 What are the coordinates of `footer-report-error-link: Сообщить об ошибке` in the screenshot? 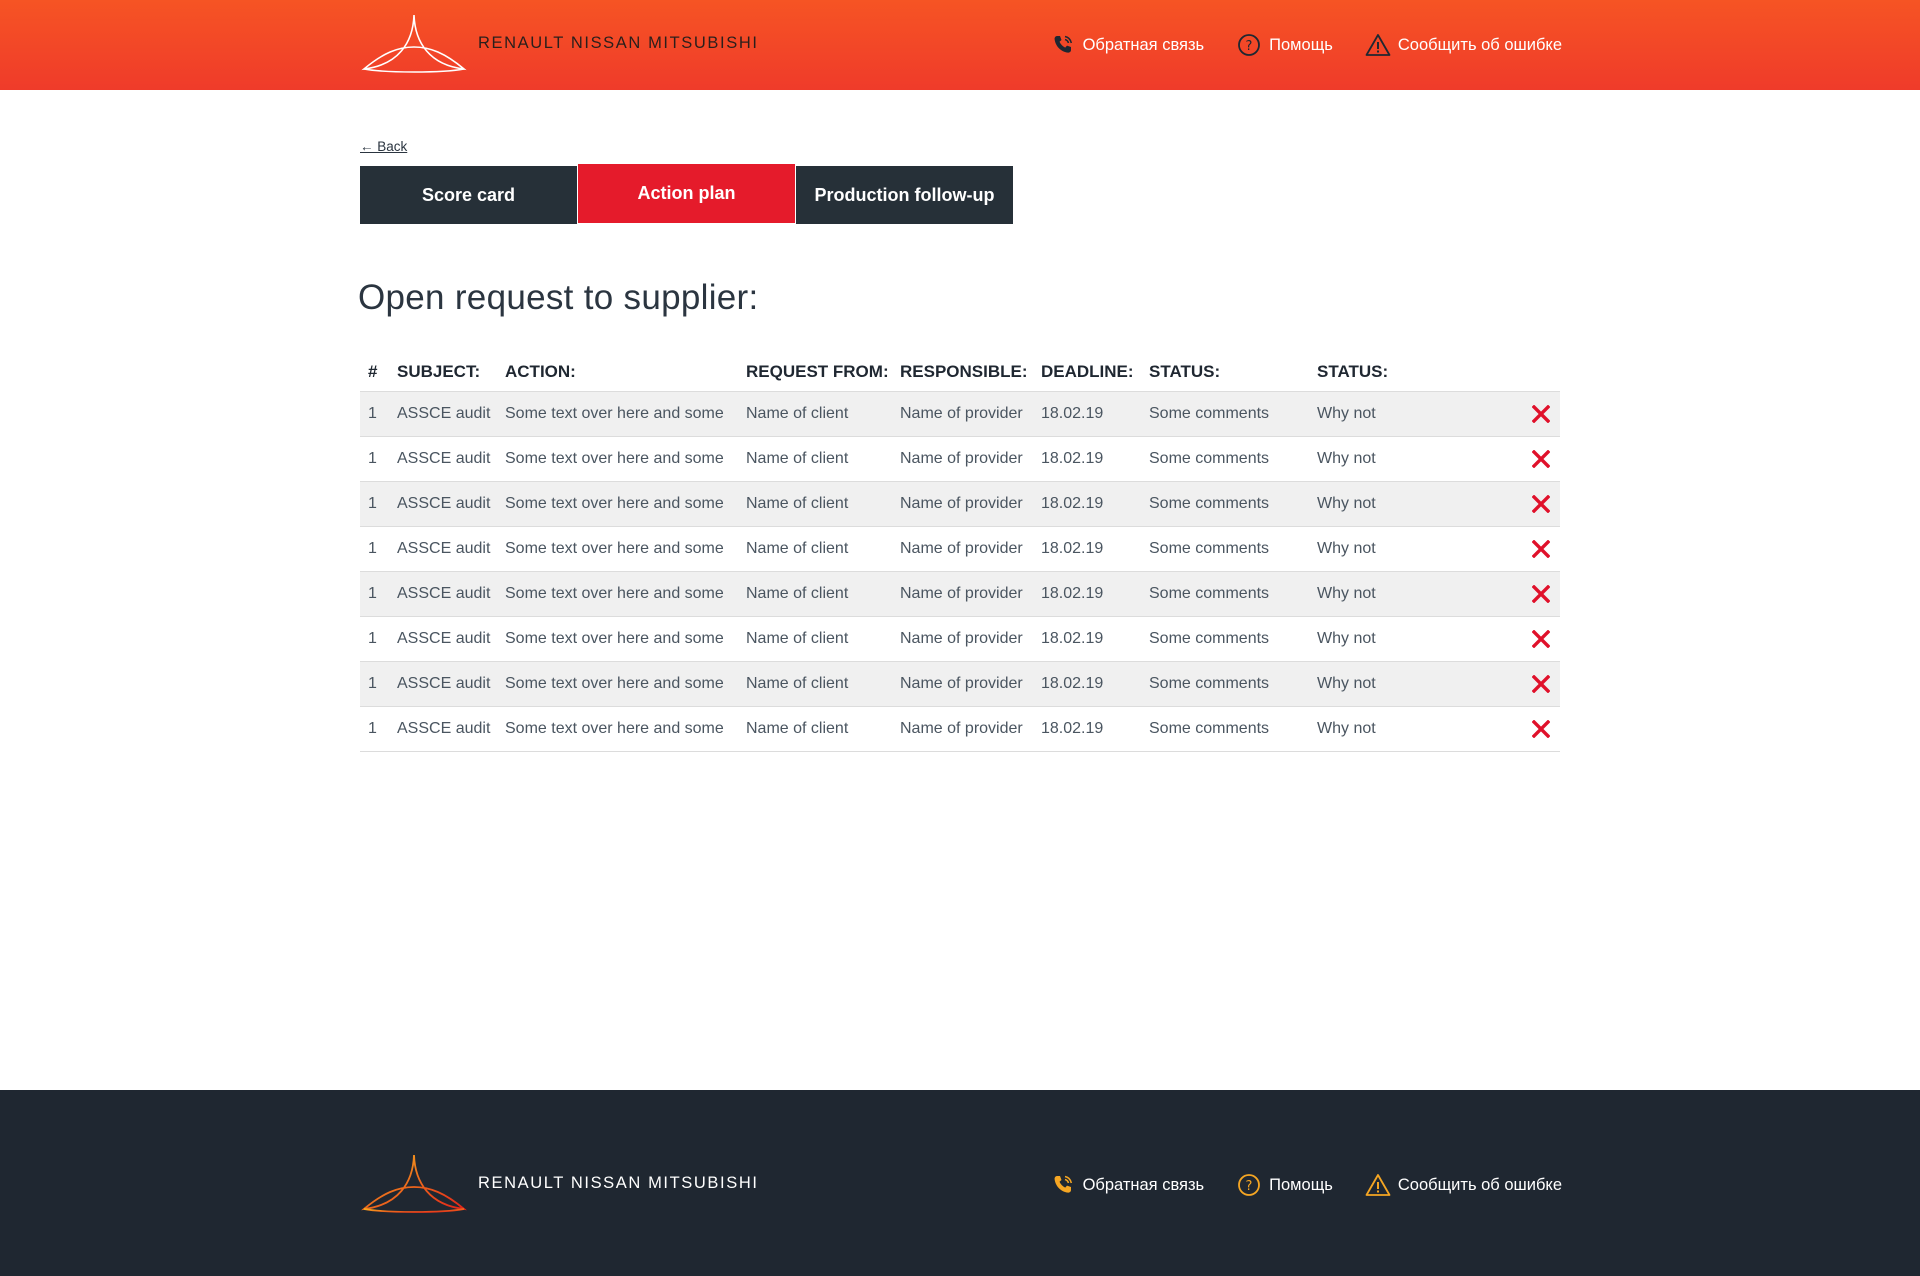 It's located at (1463, 1185).